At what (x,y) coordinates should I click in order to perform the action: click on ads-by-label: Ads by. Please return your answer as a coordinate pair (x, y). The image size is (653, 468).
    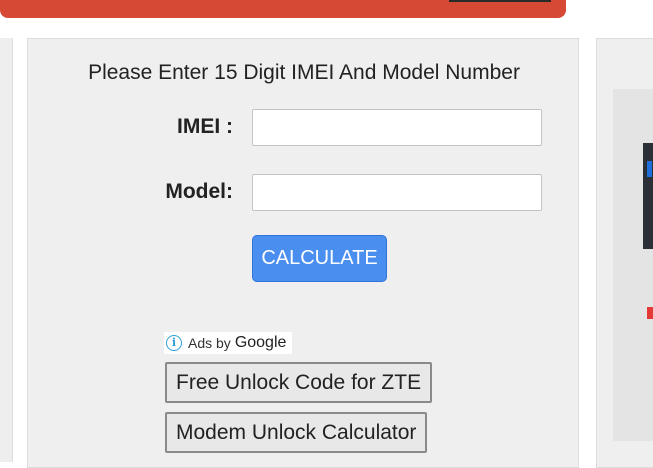
    Looking at the image, I should click on (209, 343).